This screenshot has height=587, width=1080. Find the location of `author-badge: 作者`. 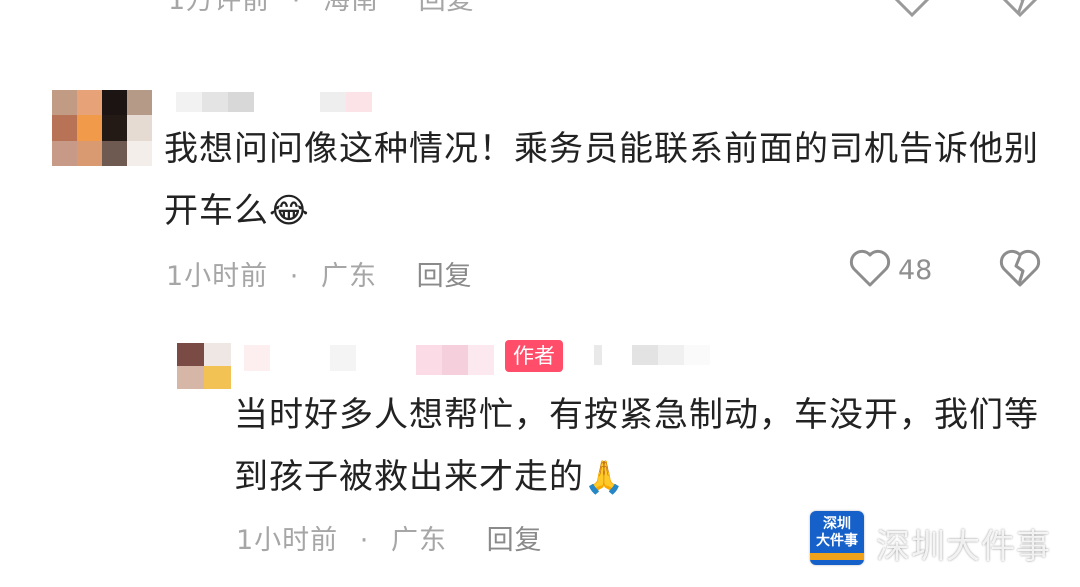

author-badge: 作者 is located at coordinates (534, 356).